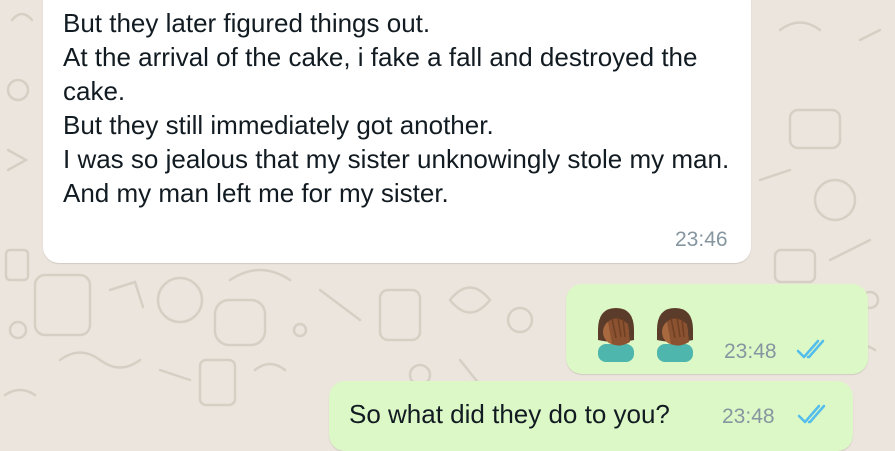 Image resolution: width=895 pixels, height=451 pixels. I want to click on incoming-message-time: 23:46, so click(701, 239).